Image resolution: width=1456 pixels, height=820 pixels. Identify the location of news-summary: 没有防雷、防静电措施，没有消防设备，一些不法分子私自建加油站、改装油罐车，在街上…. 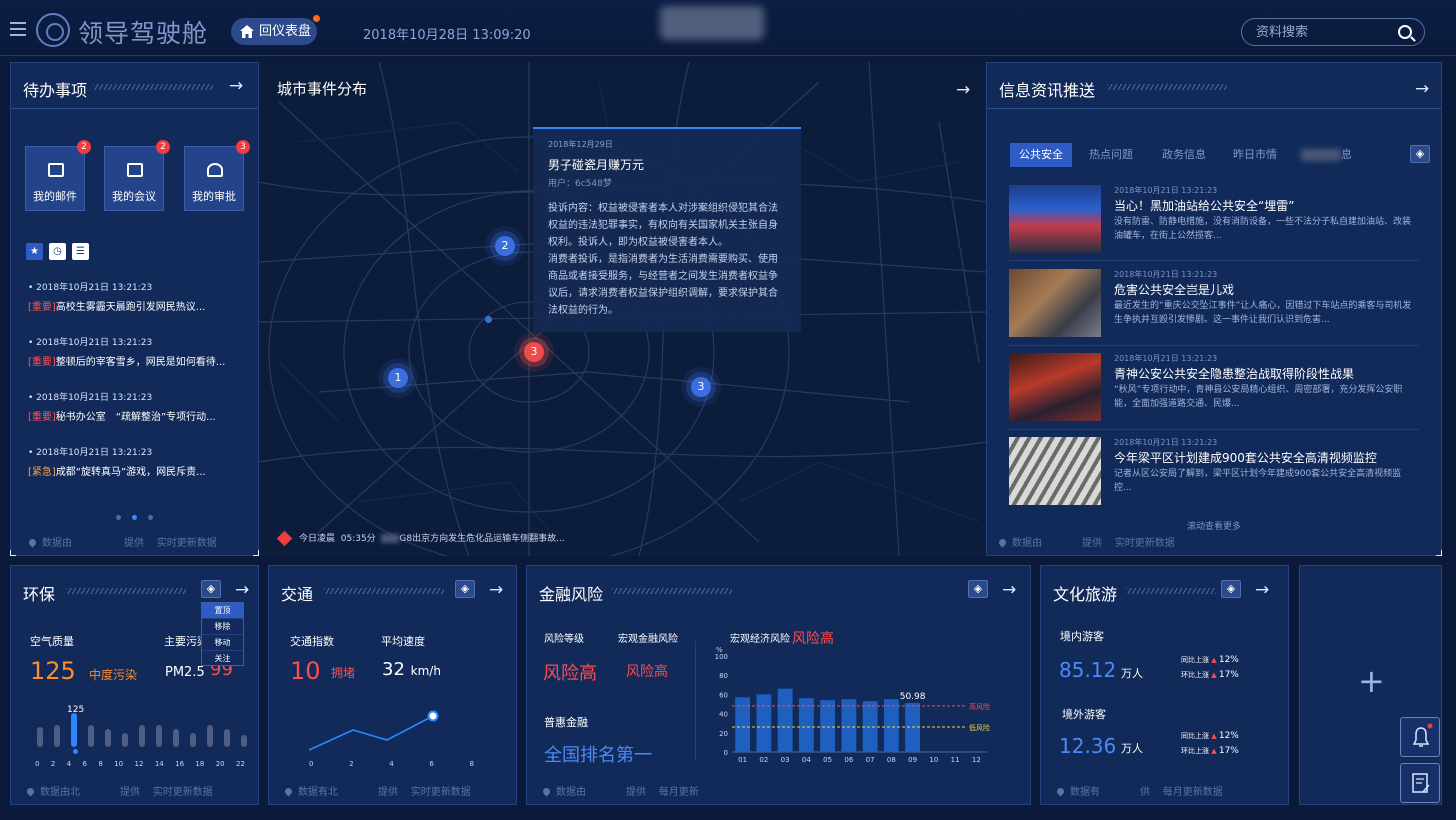
(1263, 229).